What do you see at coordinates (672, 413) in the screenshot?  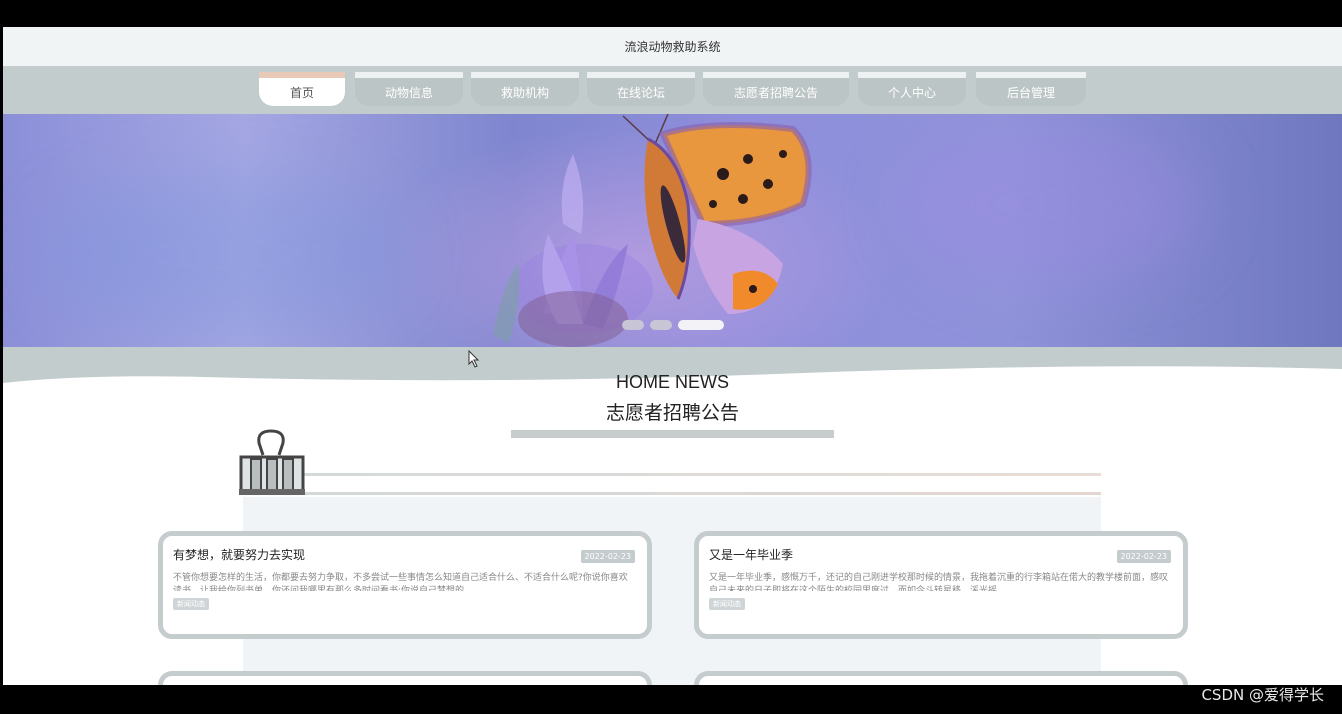 I see `section-heading-cn: 志愿者招聘公告` at bounding box center [672, 413].